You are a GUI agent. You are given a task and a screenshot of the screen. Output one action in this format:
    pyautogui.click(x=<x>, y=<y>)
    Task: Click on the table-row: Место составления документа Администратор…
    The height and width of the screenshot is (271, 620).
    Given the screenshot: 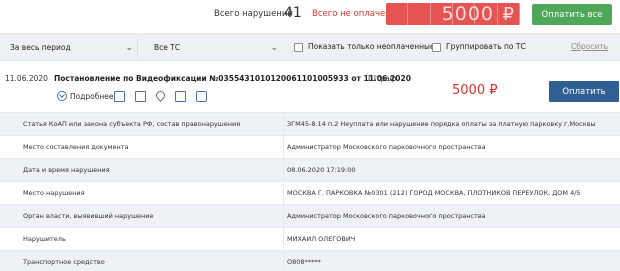 What is the action you would take?
    pyautogui.click(x=310, y=146)
    